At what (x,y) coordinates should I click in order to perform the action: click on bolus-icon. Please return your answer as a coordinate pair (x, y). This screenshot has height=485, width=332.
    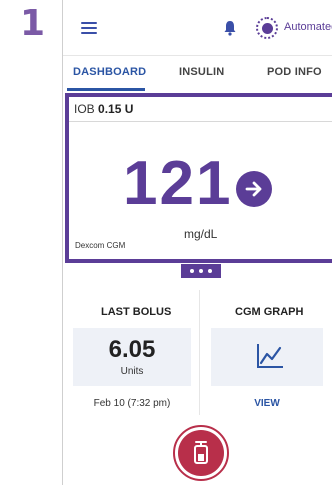
    Looking at the image, I should click on (201, 452).